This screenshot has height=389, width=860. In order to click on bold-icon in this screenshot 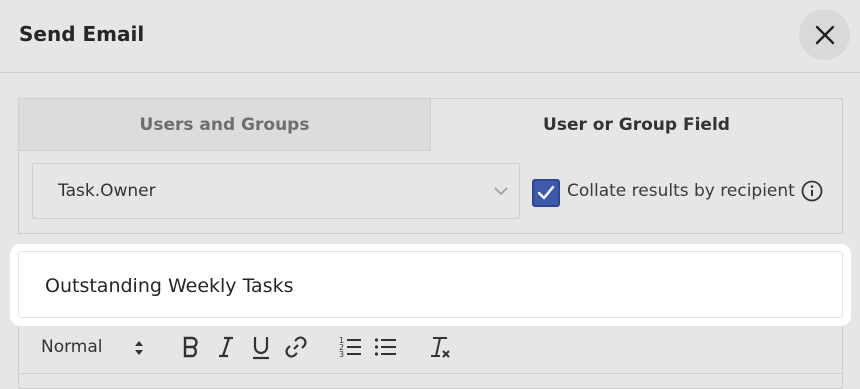, I will do `click(191, 347)`.